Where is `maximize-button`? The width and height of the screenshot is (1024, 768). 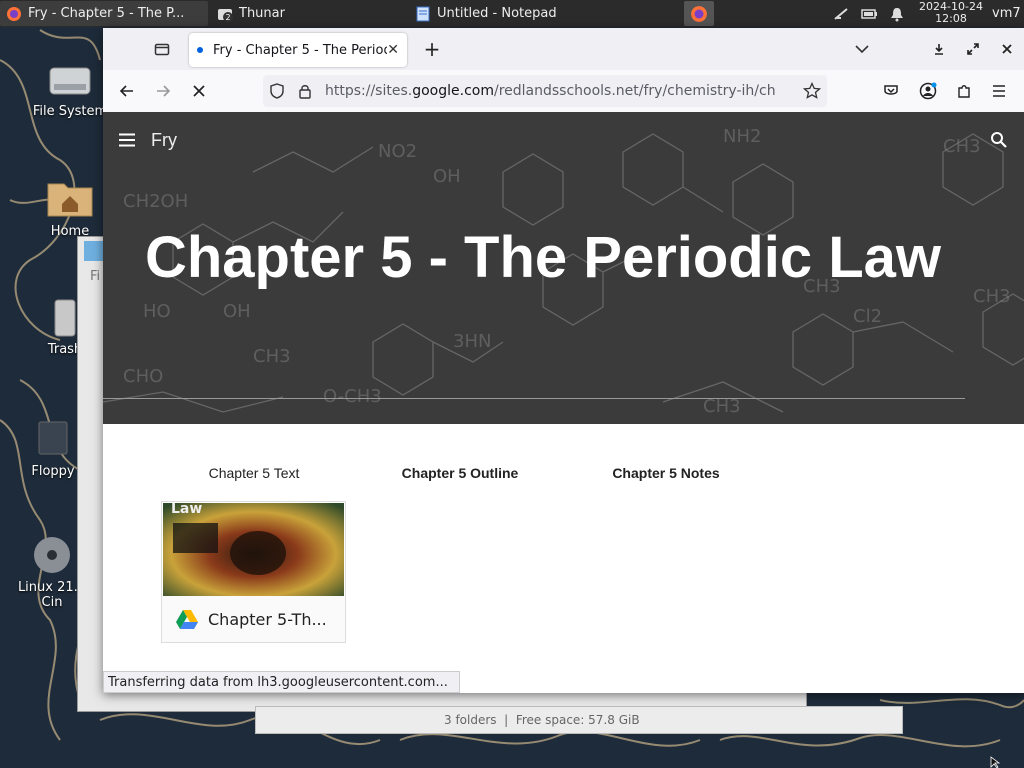 maximize-button is located at coordinates (973, 49).